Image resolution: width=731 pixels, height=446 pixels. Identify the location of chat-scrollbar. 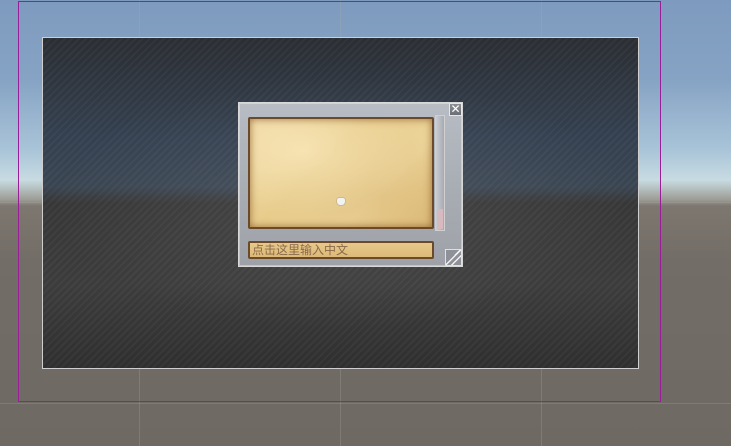
(440, 173).